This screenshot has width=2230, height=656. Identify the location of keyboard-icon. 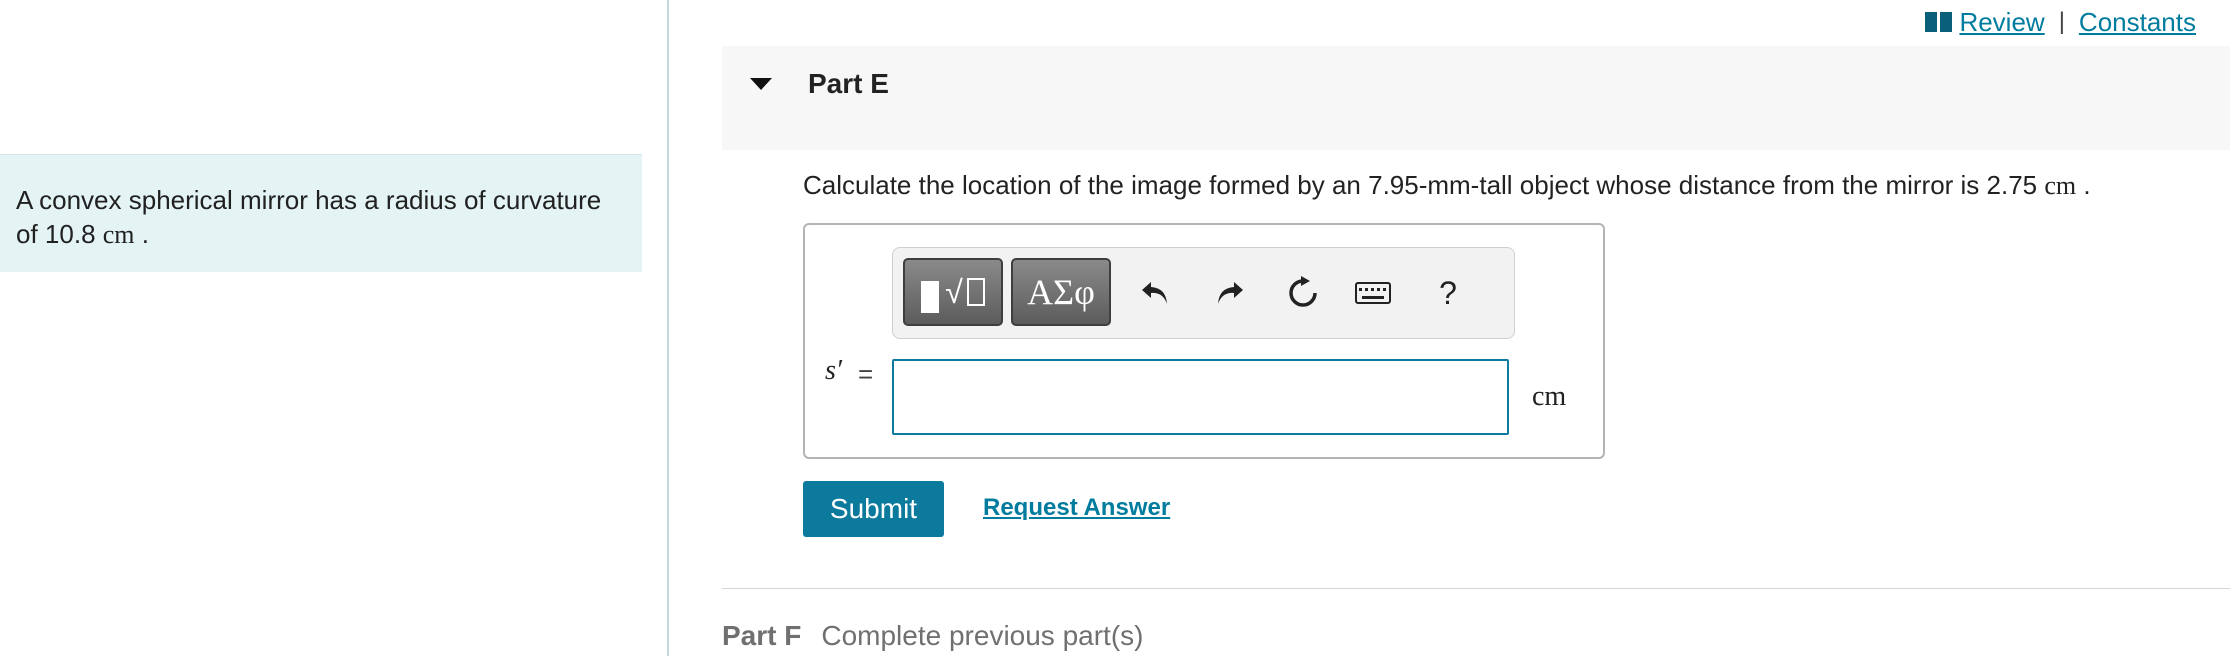
(1373, 293).